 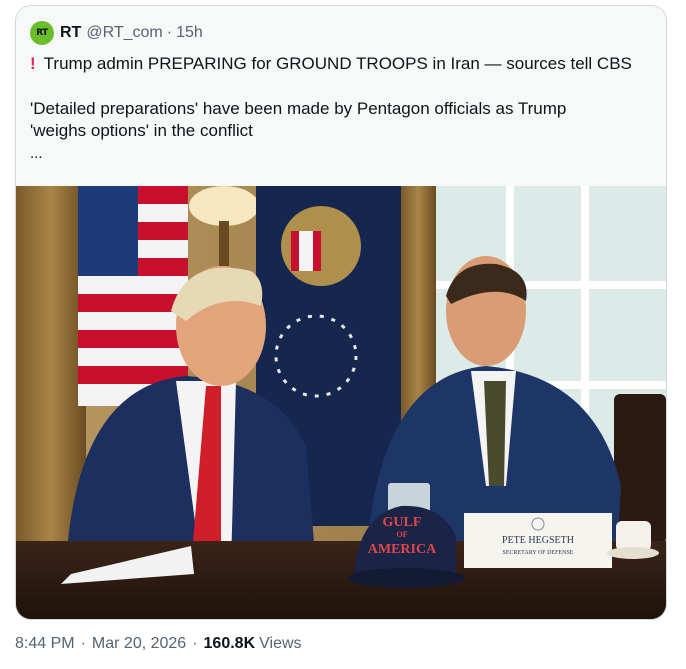 What do you see at coordinates (124, 33) in the screenshot?
I see `user-handle: @RT_com` at bounding box center [124, 33].